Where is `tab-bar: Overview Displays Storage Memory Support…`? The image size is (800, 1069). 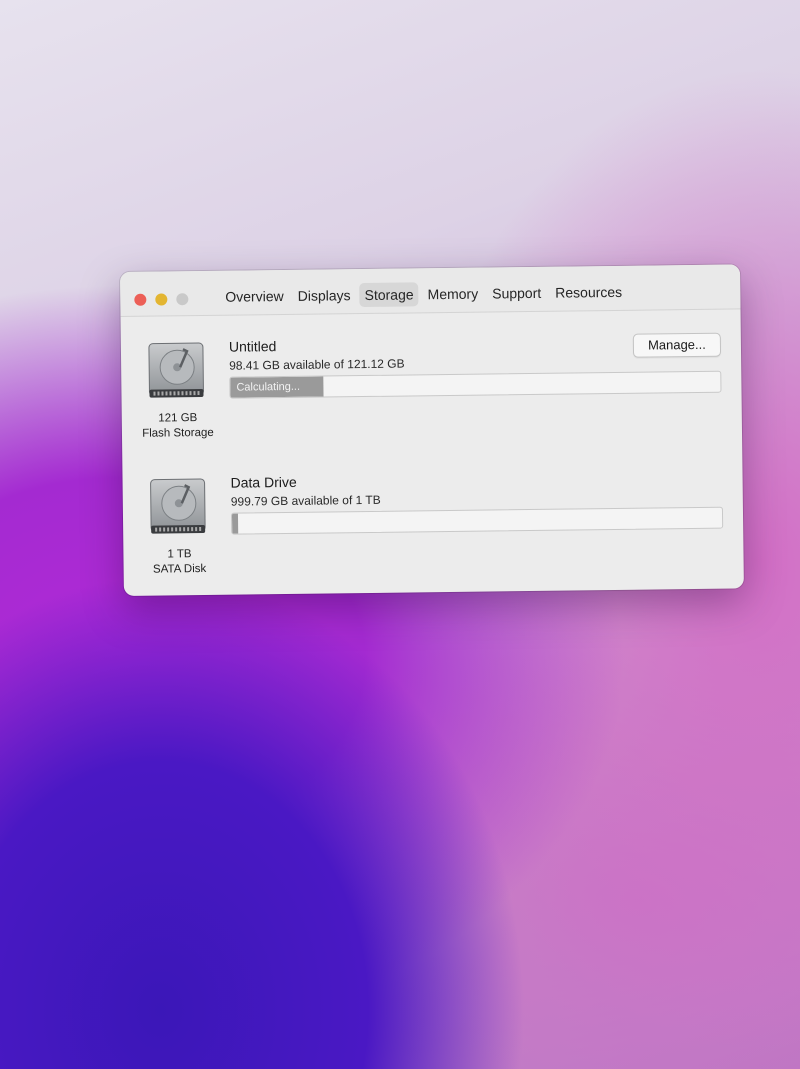
tab-bar: Overview Displays Storage Memory Support… is located at coordinates (425, 294).